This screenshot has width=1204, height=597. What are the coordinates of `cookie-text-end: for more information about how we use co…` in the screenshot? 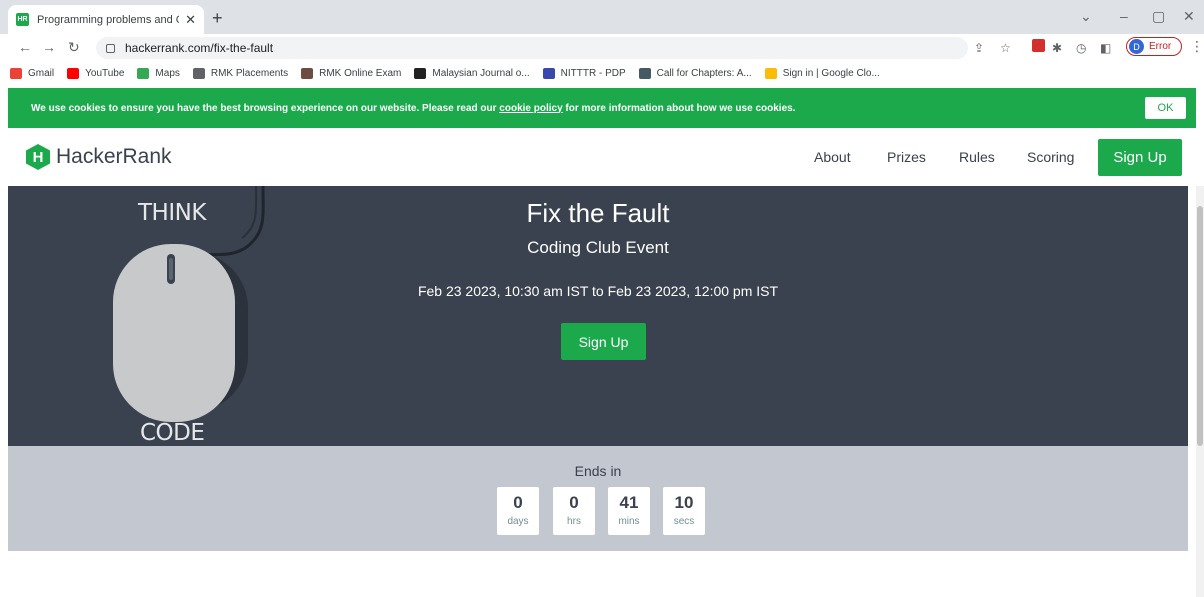 It's located at (679, 108).